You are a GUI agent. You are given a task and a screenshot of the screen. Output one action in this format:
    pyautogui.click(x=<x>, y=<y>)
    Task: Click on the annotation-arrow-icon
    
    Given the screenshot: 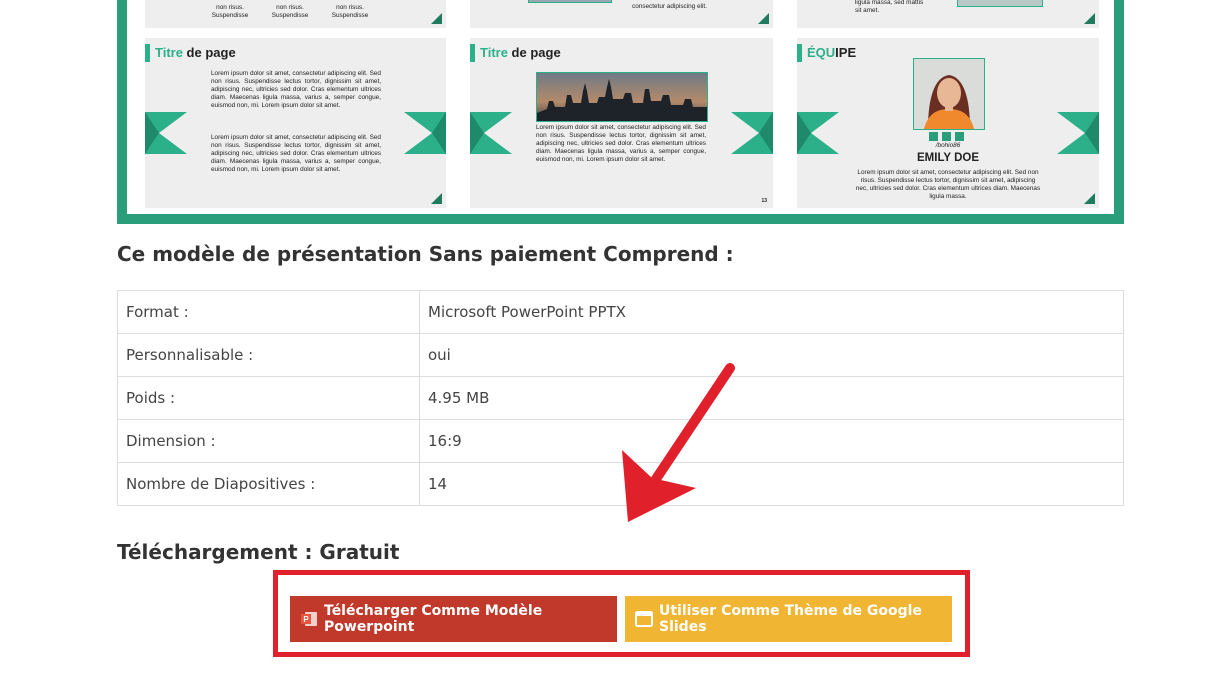 What is the action you would take?
    pyautogui.click(x=678, y=442)
    